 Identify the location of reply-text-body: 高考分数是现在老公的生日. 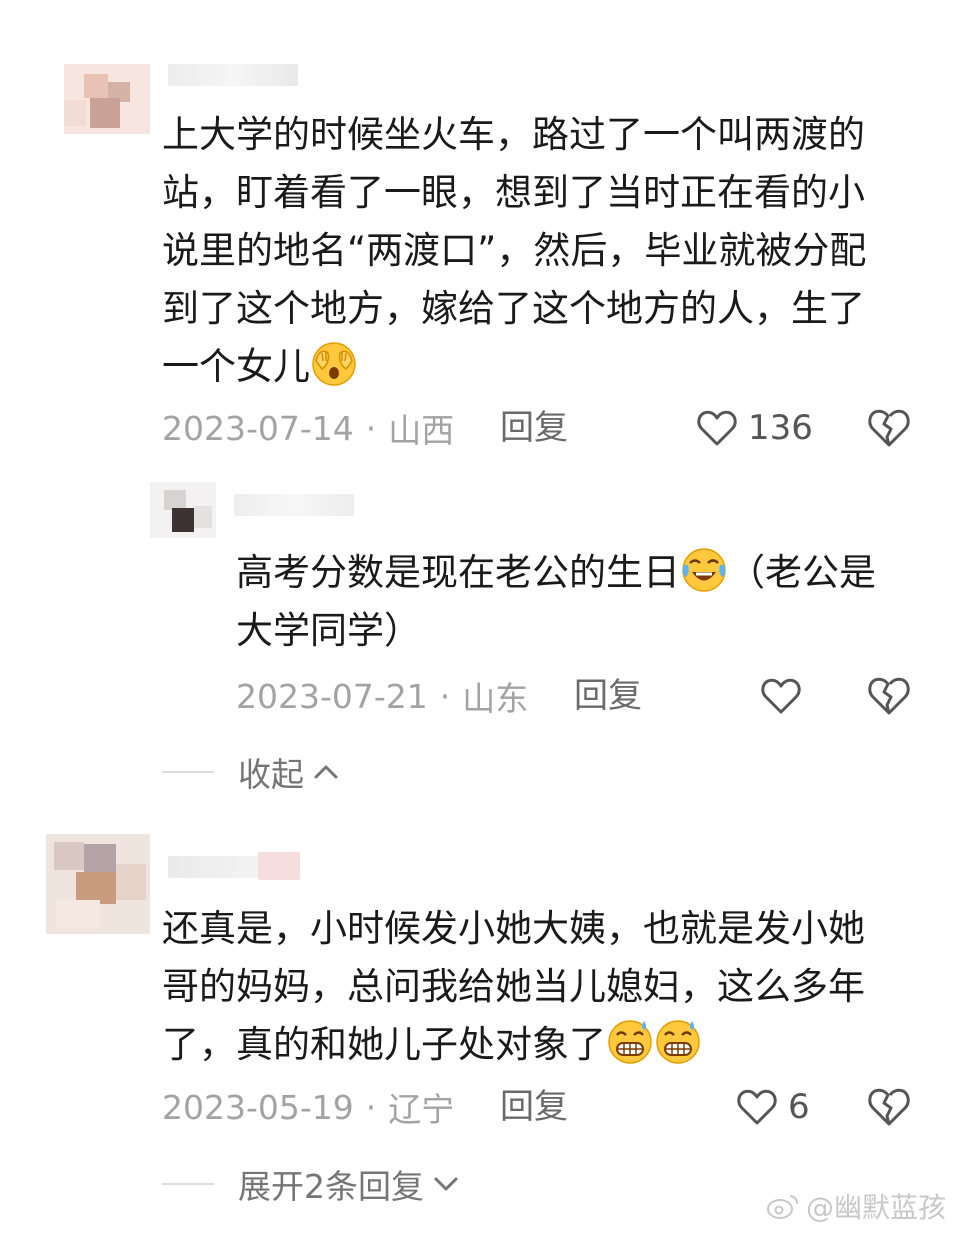
(458, 572).